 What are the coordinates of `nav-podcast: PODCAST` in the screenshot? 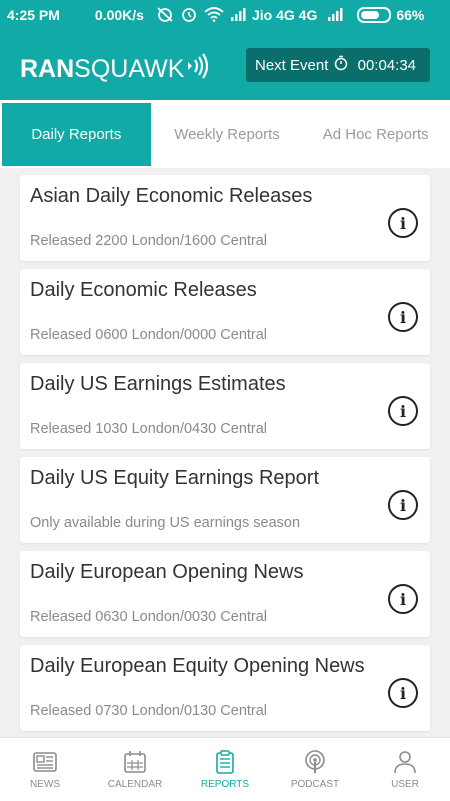 It's located at (315, 769).